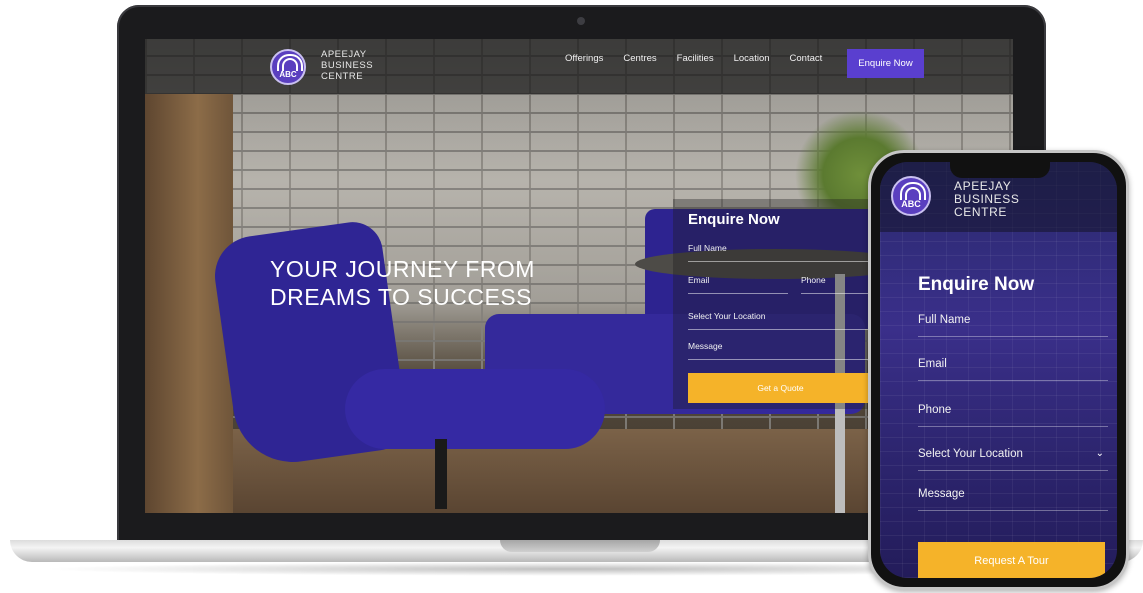  Describe the element at coordinates (1013, 325) in the screenshot. I see `mobile-full-name-field: Full Name` at that location.